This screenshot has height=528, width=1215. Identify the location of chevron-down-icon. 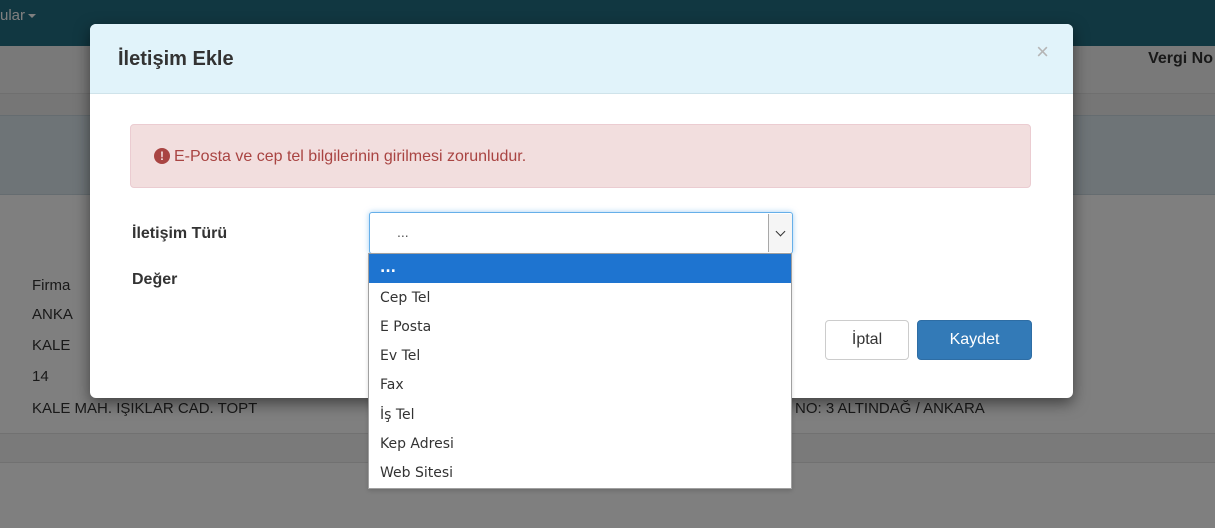
(780, 231).